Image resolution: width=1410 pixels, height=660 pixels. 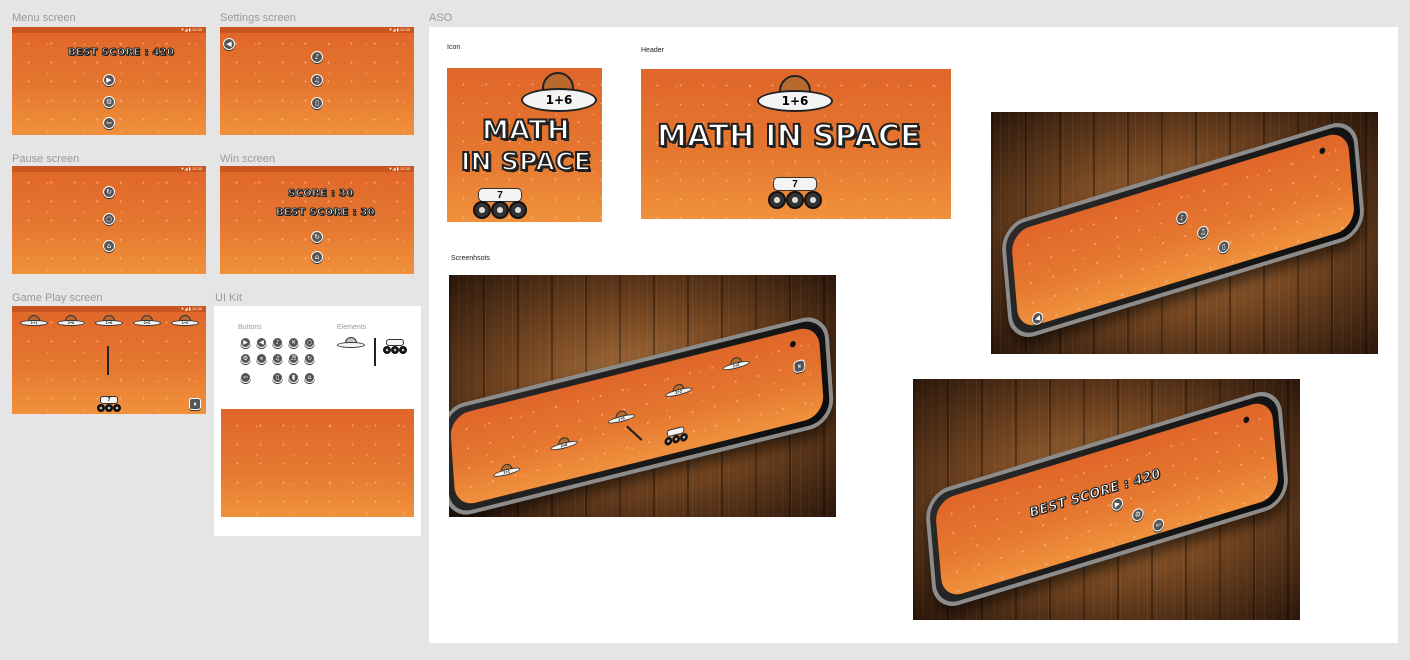 I want to click on pause-button: ⏸, so click(x=195, y=404).